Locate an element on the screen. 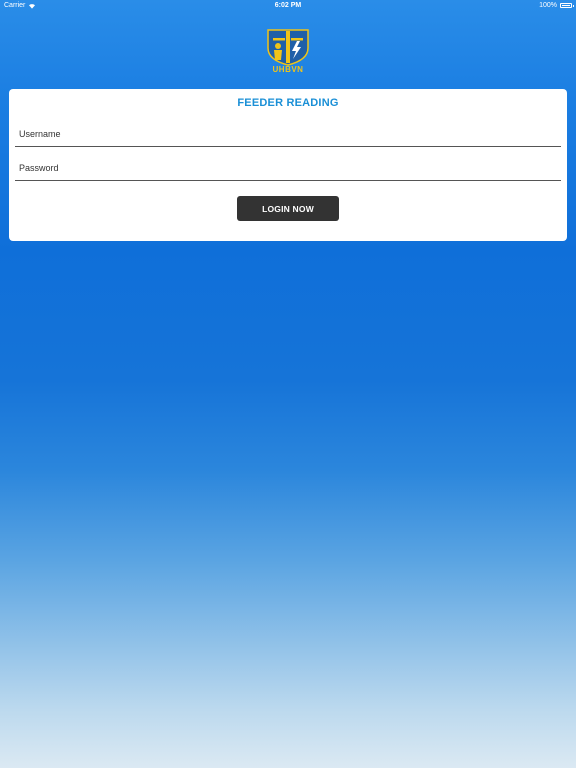  status-bar: Carrier 6:02 PM 100% is located at coordinates (288, 6).